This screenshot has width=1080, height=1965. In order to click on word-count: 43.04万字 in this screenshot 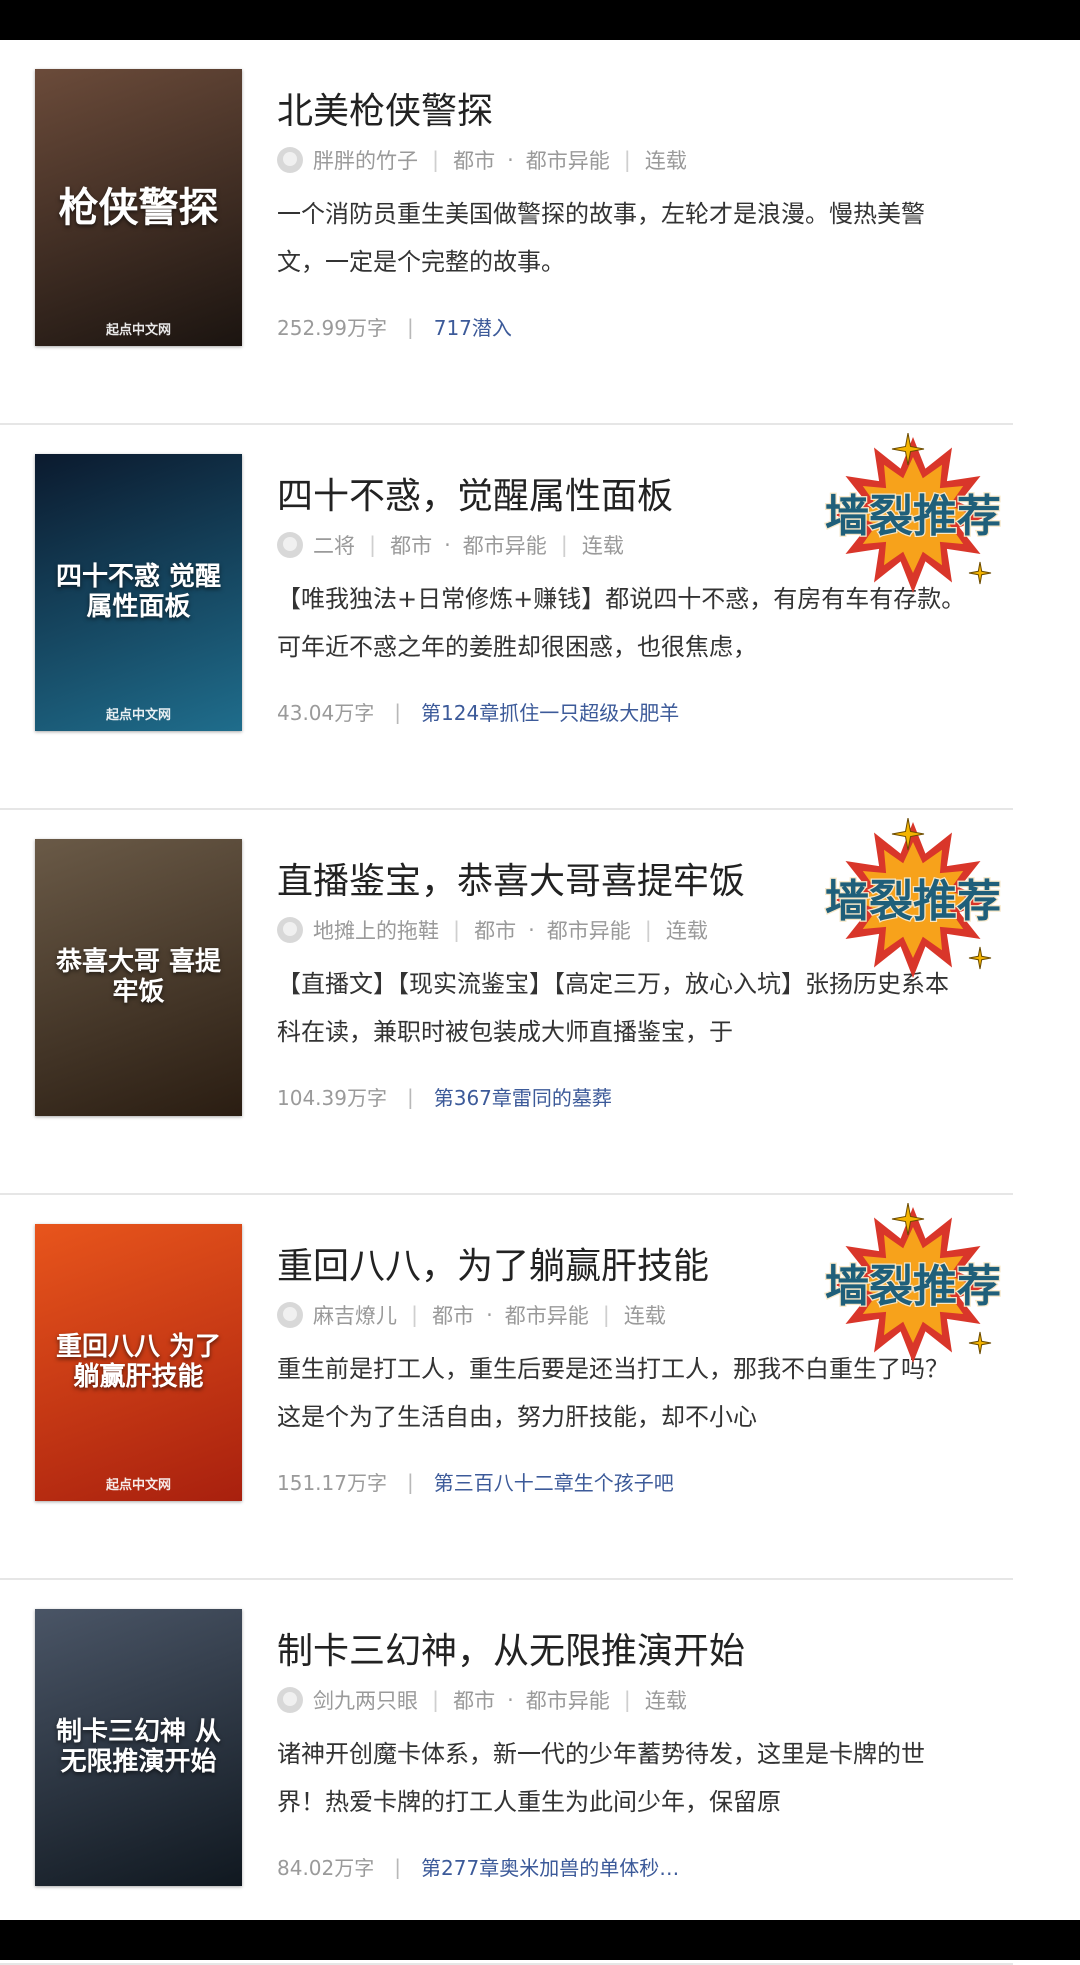, I will do `click(326, 713)`.